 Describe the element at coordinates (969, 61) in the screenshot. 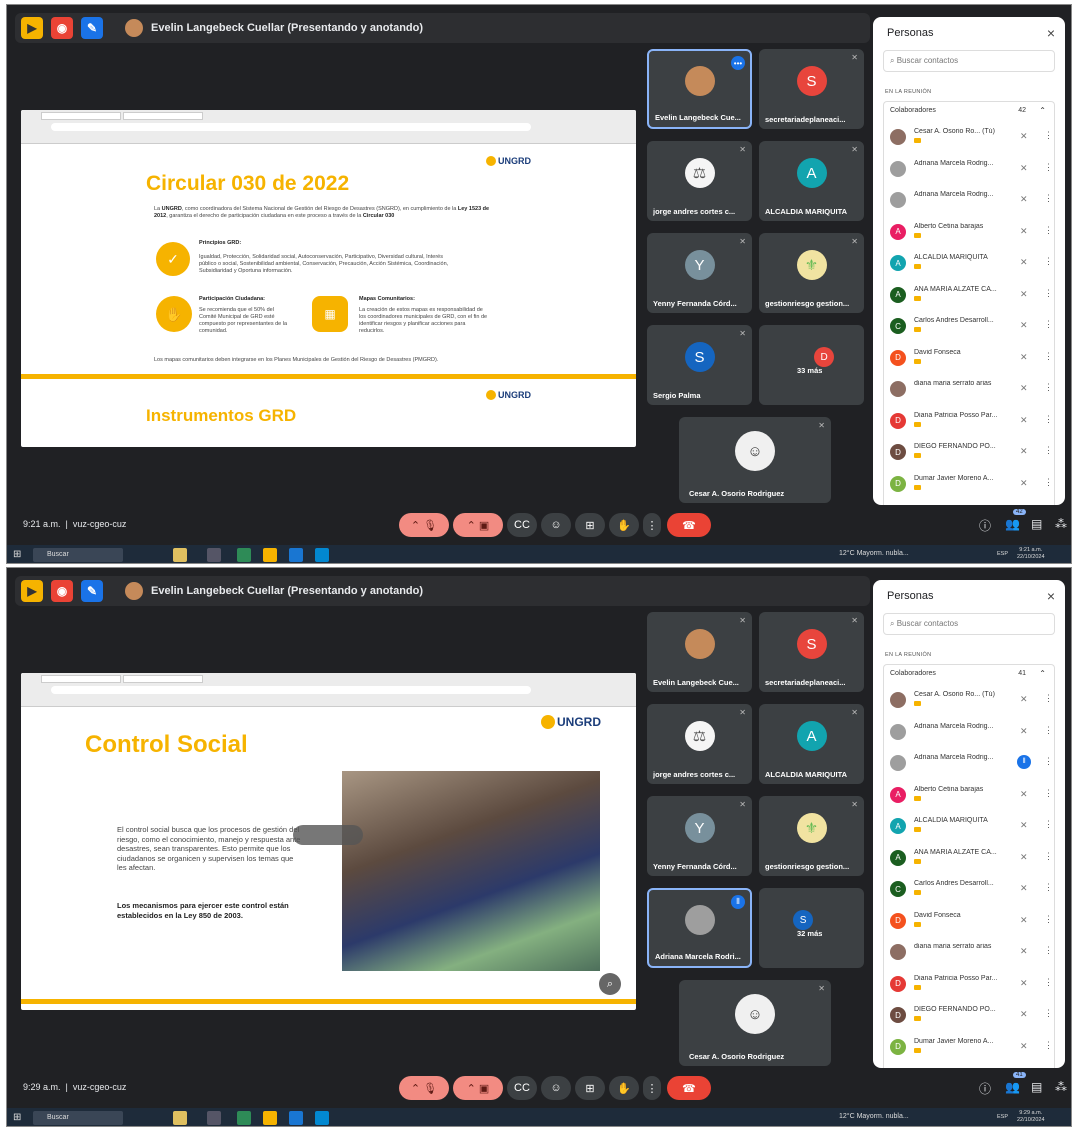

I see `search-input: ⌕ Buscar contactos` at that location.